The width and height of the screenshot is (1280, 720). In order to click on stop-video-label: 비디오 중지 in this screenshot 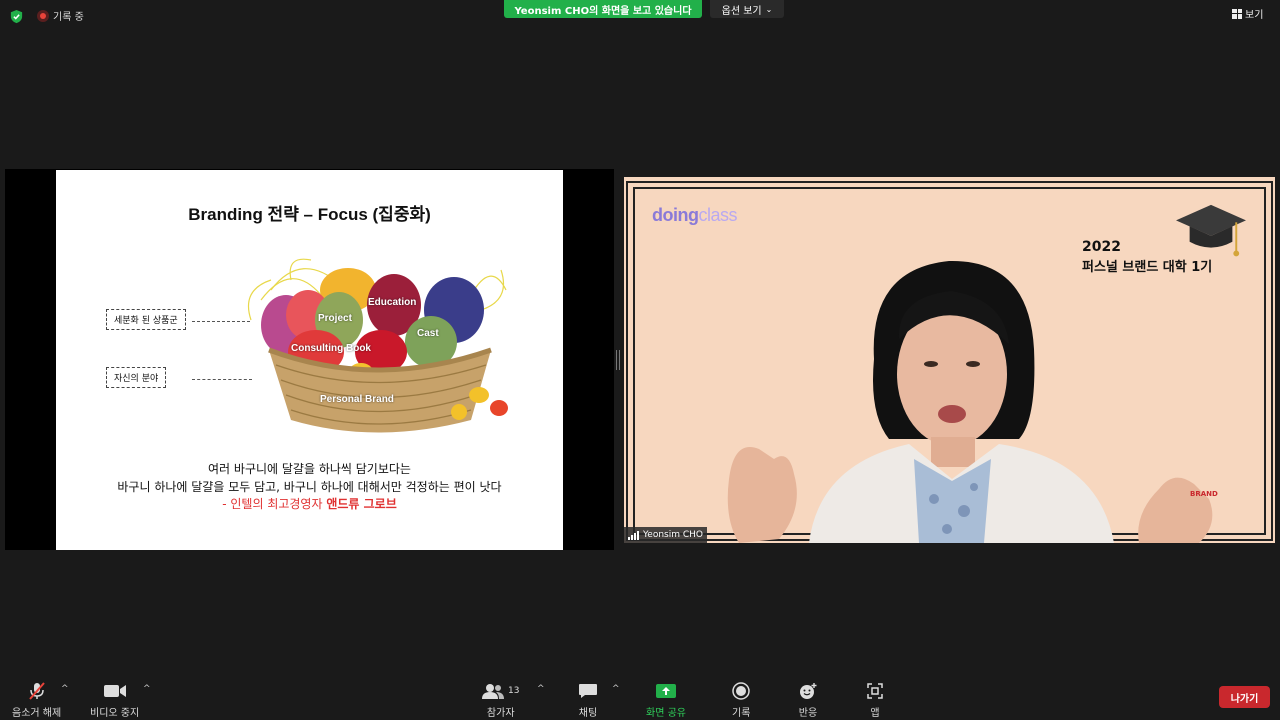, I will do `click(115, 713)`.